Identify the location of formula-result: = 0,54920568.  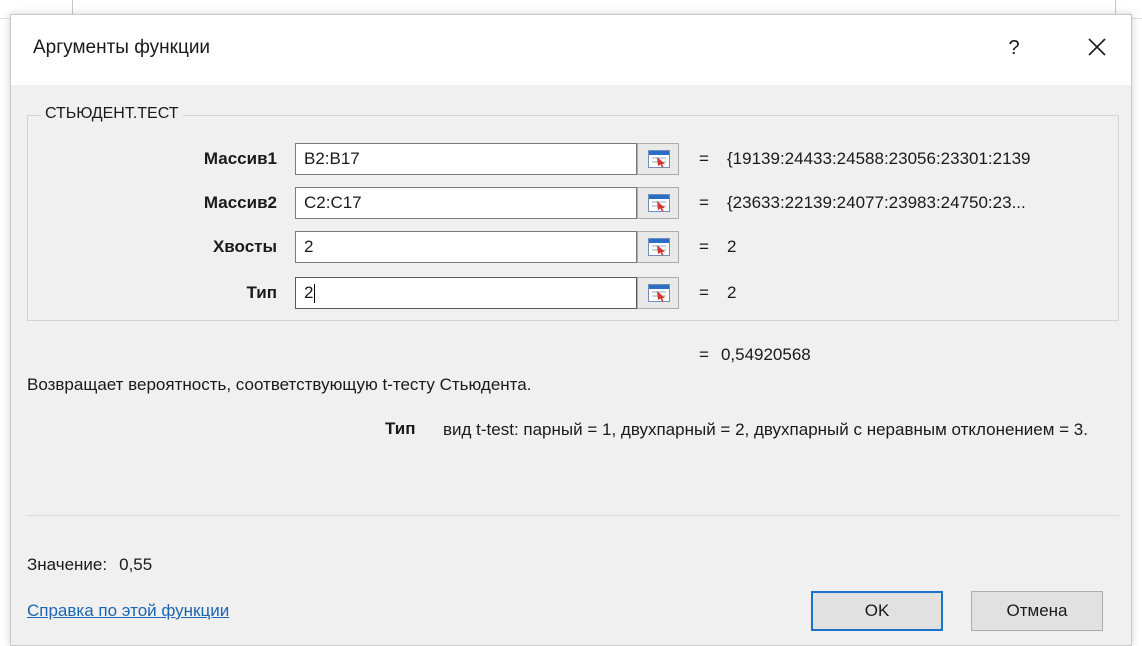
(755, 355).